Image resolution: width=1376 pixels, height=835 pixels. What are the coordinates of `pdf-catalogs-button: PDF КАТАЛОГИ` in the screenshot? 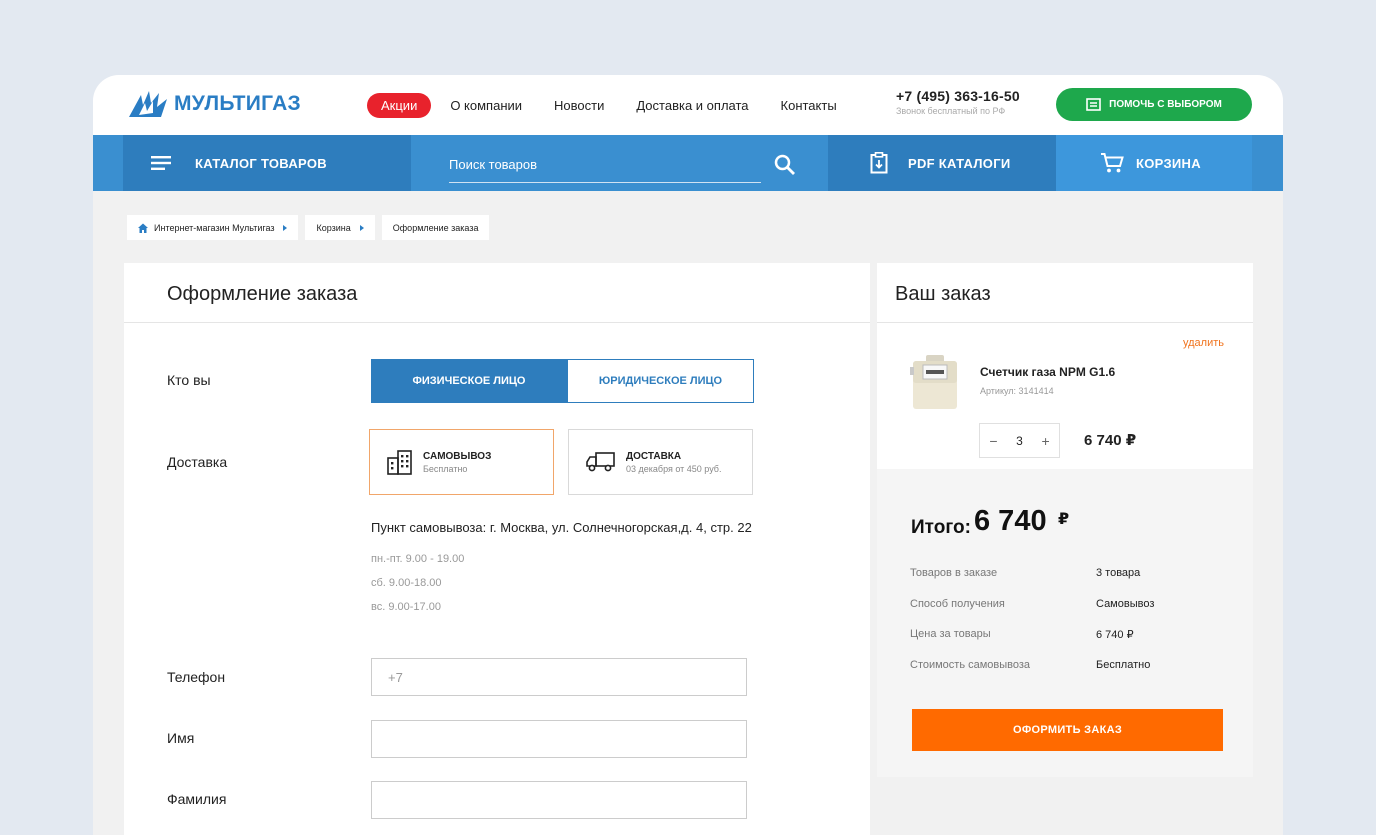 It's located at (942, 163).